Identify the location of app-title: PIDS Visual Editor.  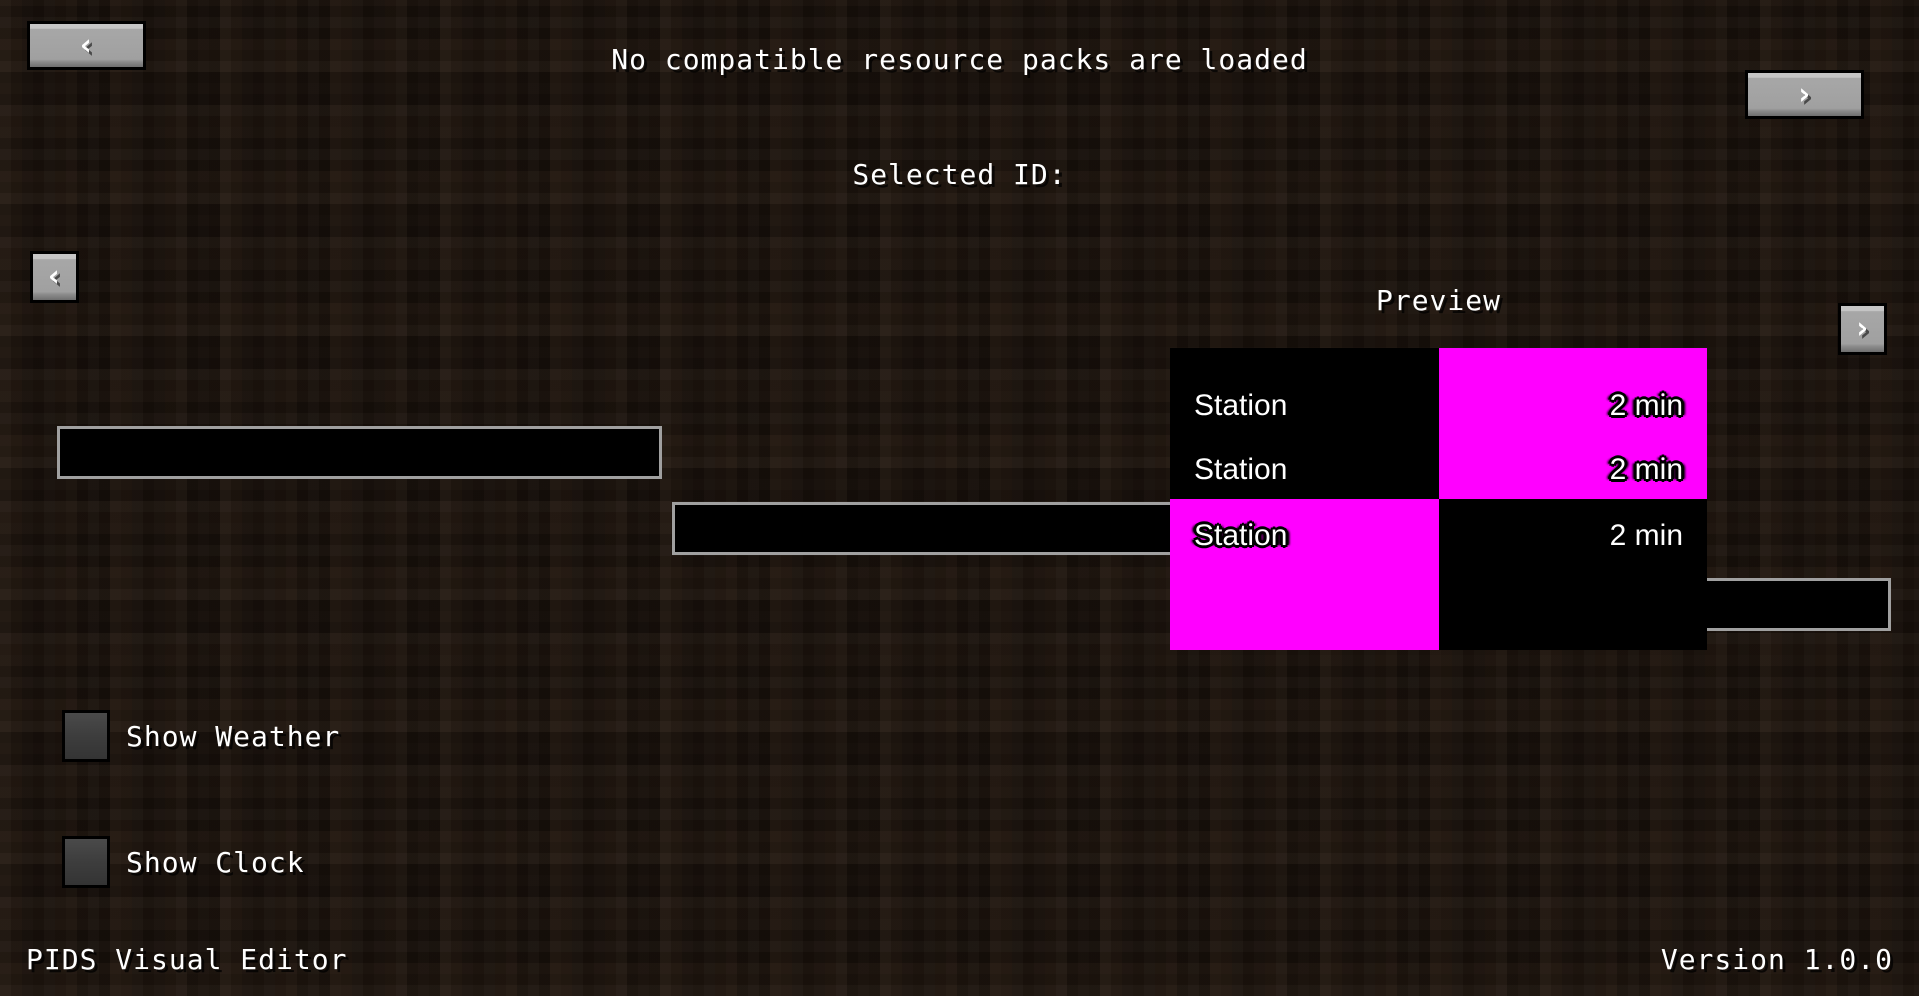
(187, 959).